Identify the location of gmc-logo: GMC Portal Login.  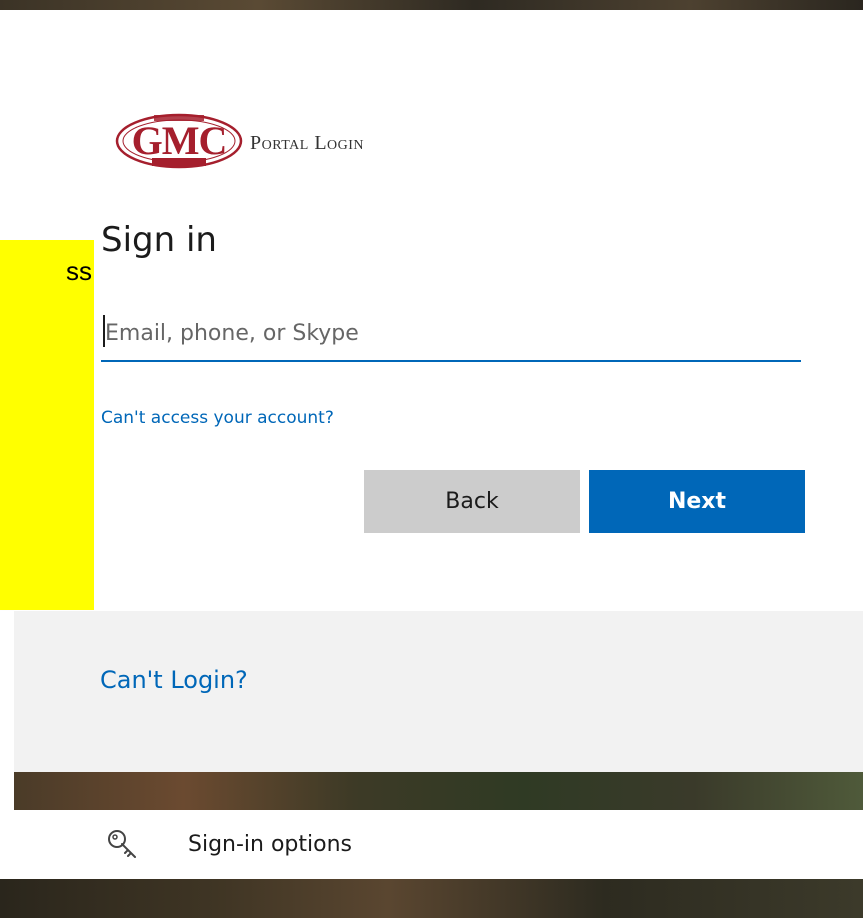
(239, 141).